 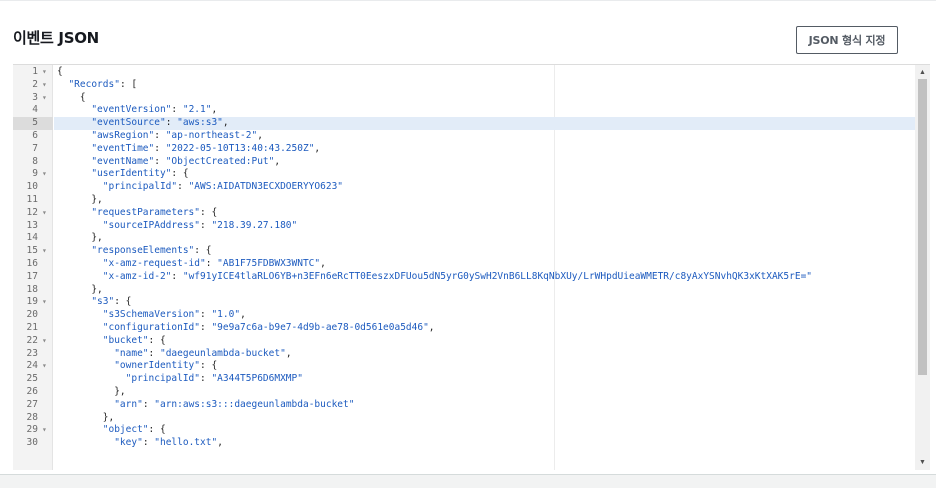 I want to click on line-number: 30, so click(x=32, y=443).